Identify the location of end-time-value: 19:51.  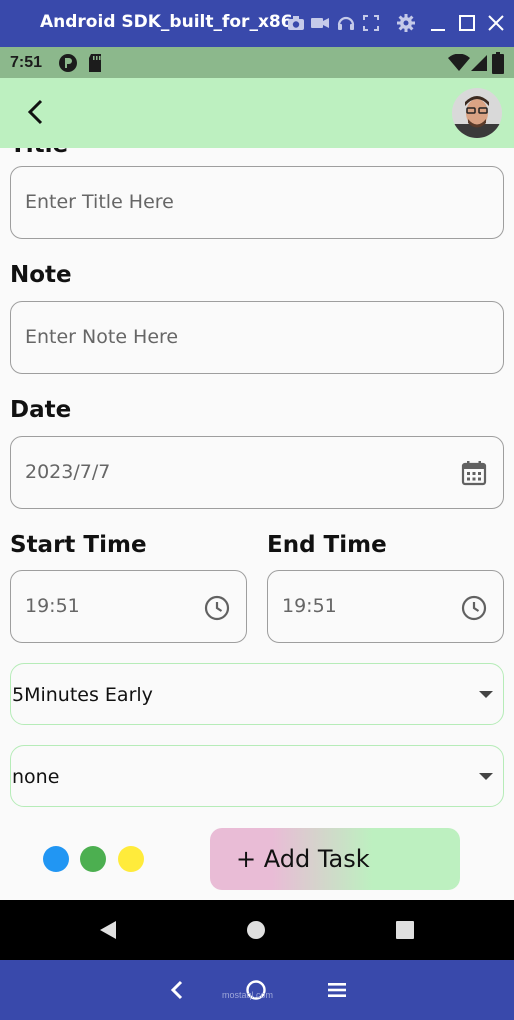
(309, 606).